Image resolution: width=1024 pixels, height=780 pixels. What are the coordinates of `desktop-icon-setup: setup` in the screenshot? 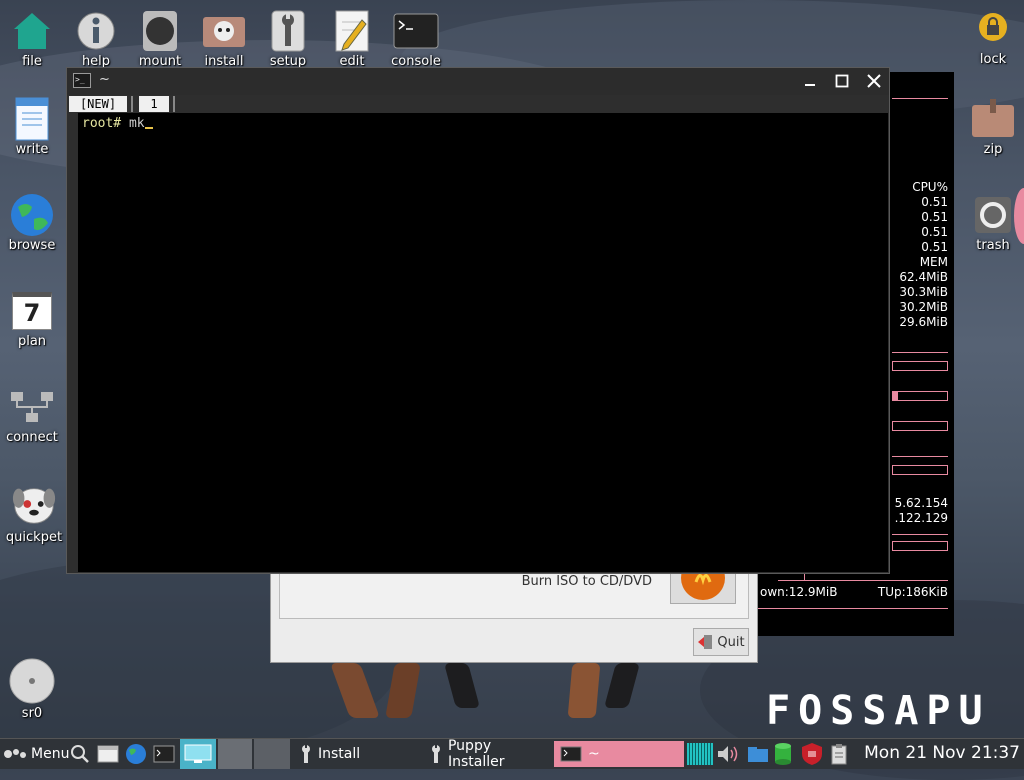 It's located at (288, 39).